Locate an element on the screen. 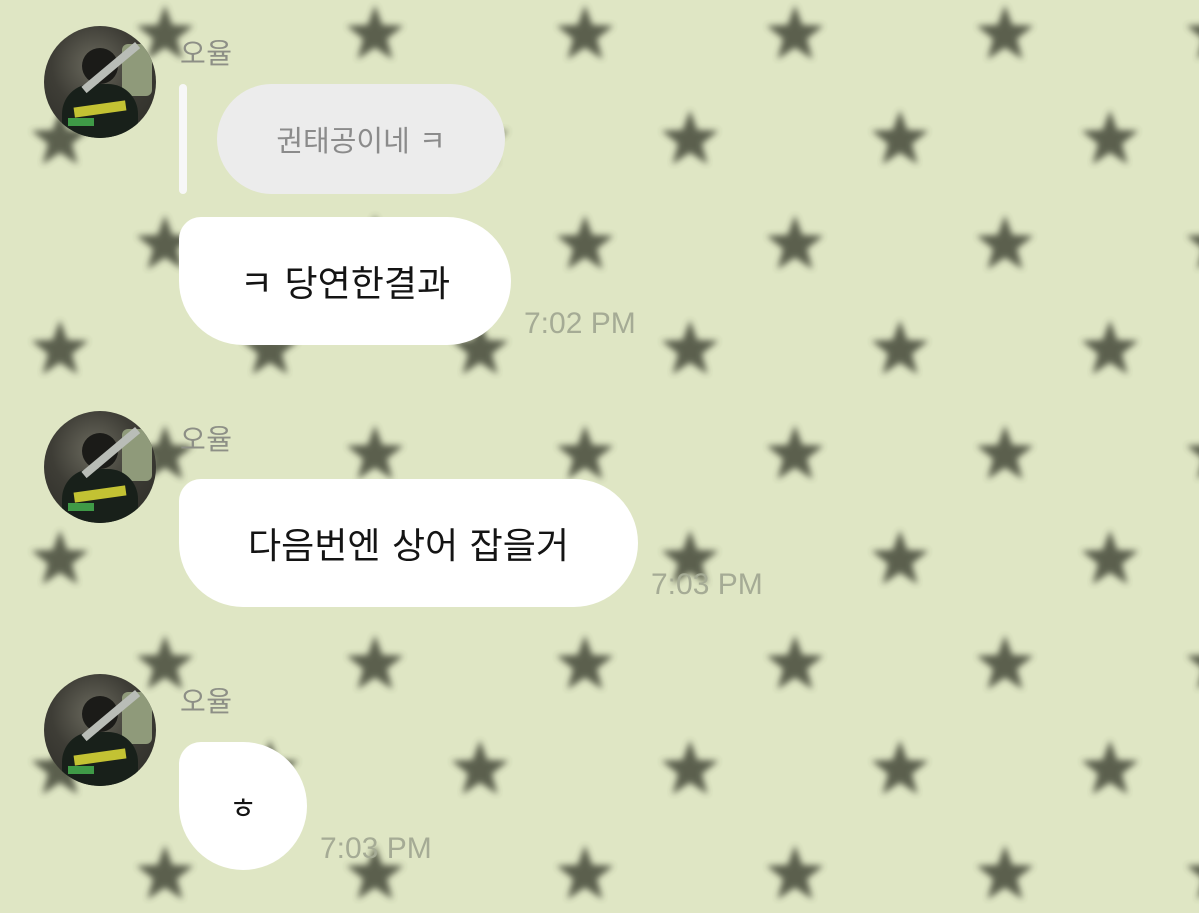 The height and width of the screenshot is (913, 1199). message-timestamp: 7:02 PM is located at coordinates (580, 323).